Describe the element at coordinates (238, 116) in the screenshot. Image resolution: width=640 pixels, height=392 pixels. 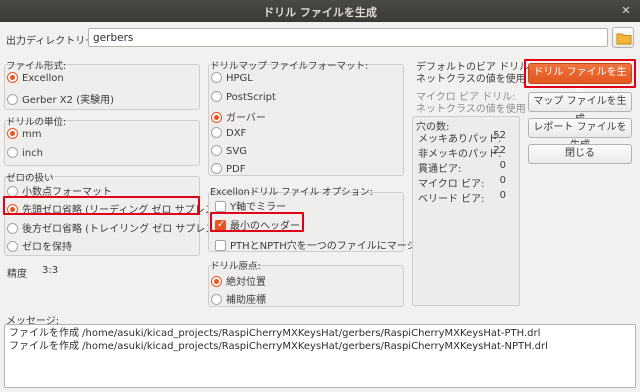
I see `radio-gerber: ガーバー` at that location.